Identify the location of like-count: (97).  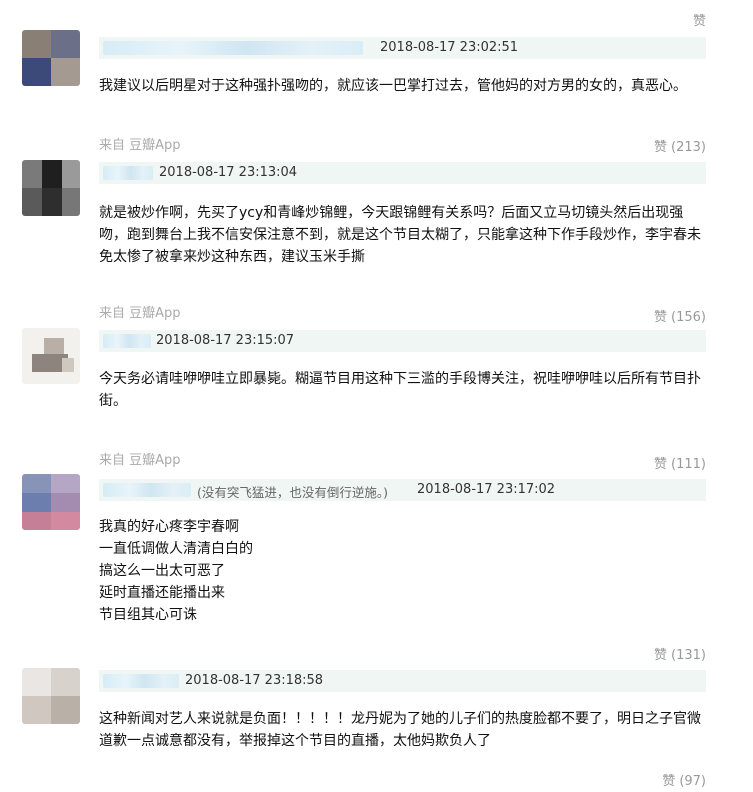
(692, 781).